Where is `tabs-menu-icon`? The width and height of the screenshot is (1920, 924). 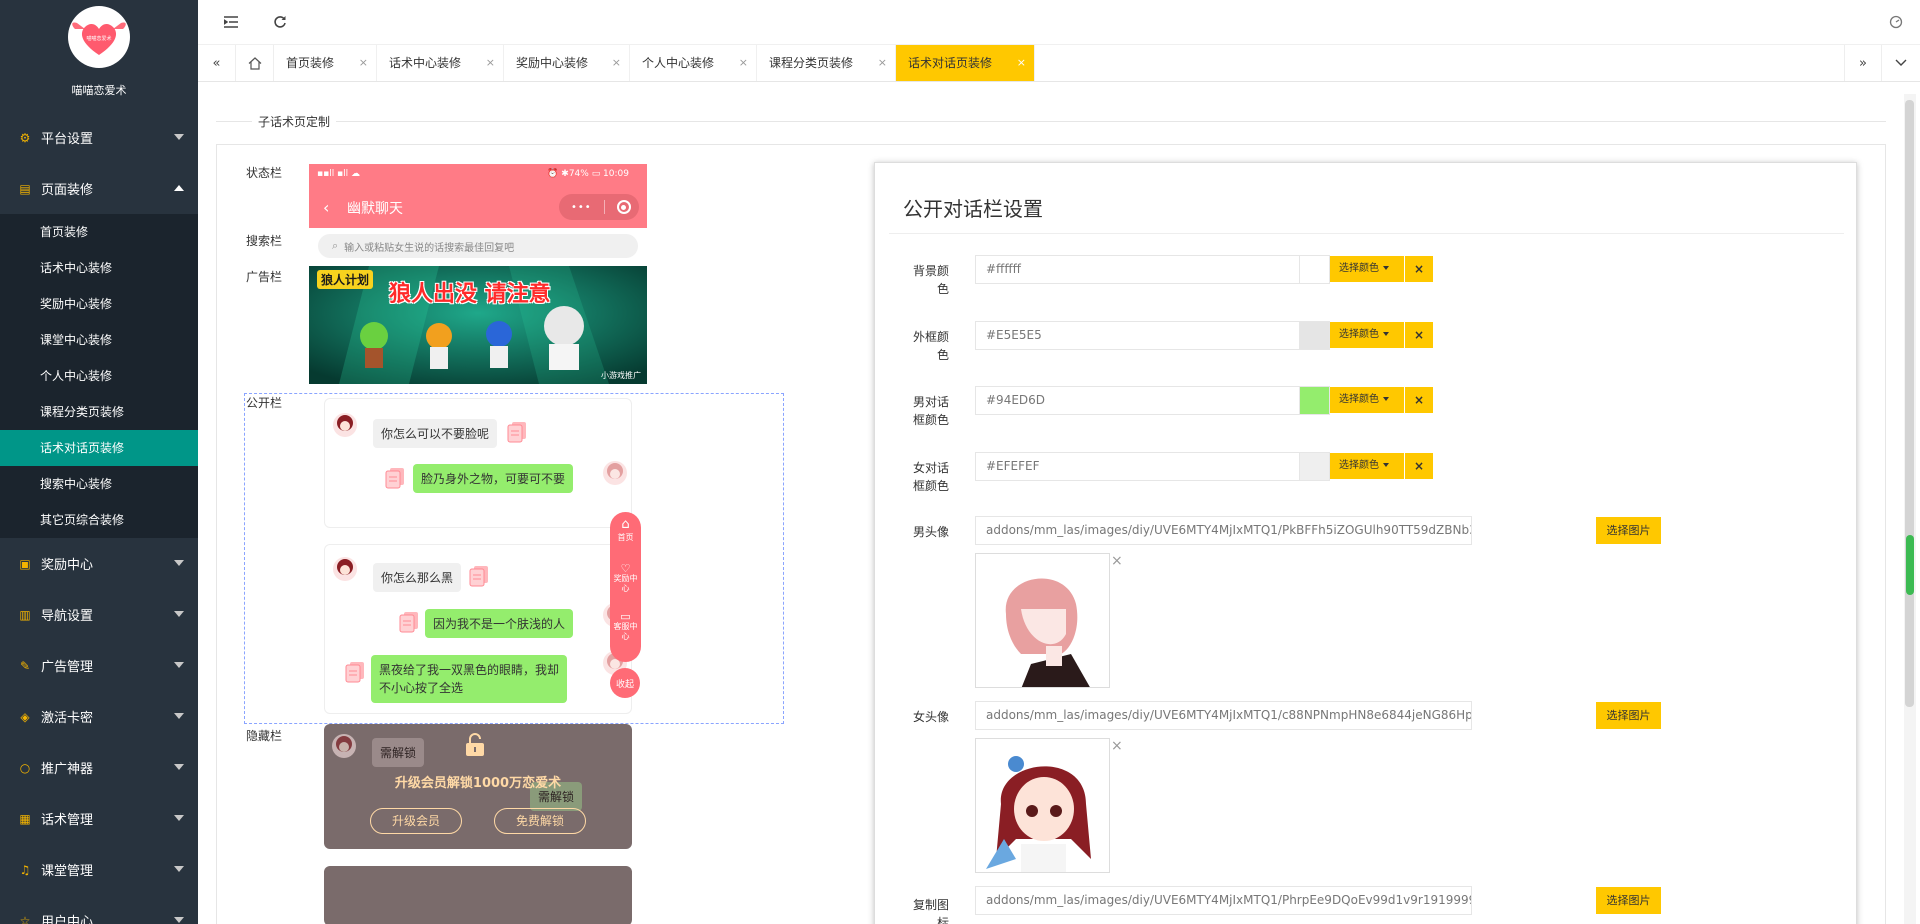
tabs-menu-icon is located at coordinates (1901, 63).